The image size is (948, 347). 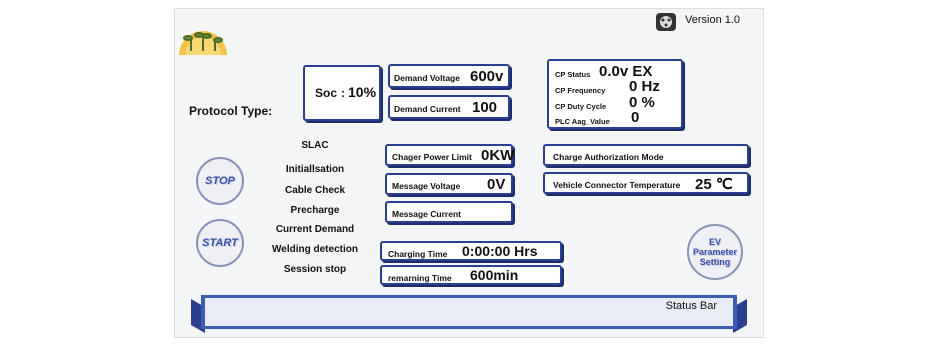 What do you see at coordinates (500, 251) in the screenshot?
I see `charging-time-value: 0:00:00 Hrs` at bounding box center [500, 251].